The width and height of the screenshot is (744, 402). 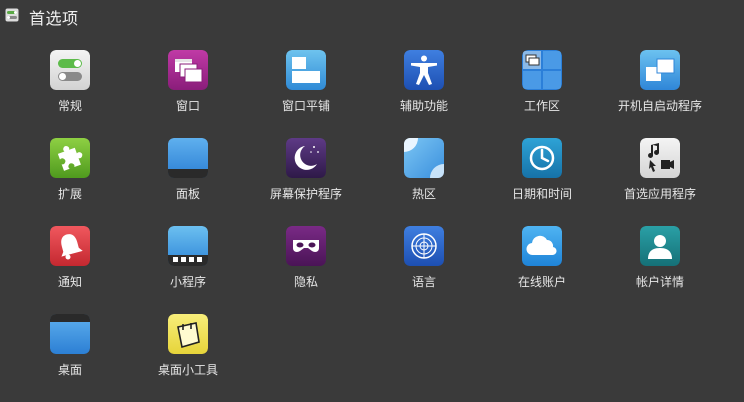 I want to click on pref-item-panel: 面板, so click(x=188, y=182).